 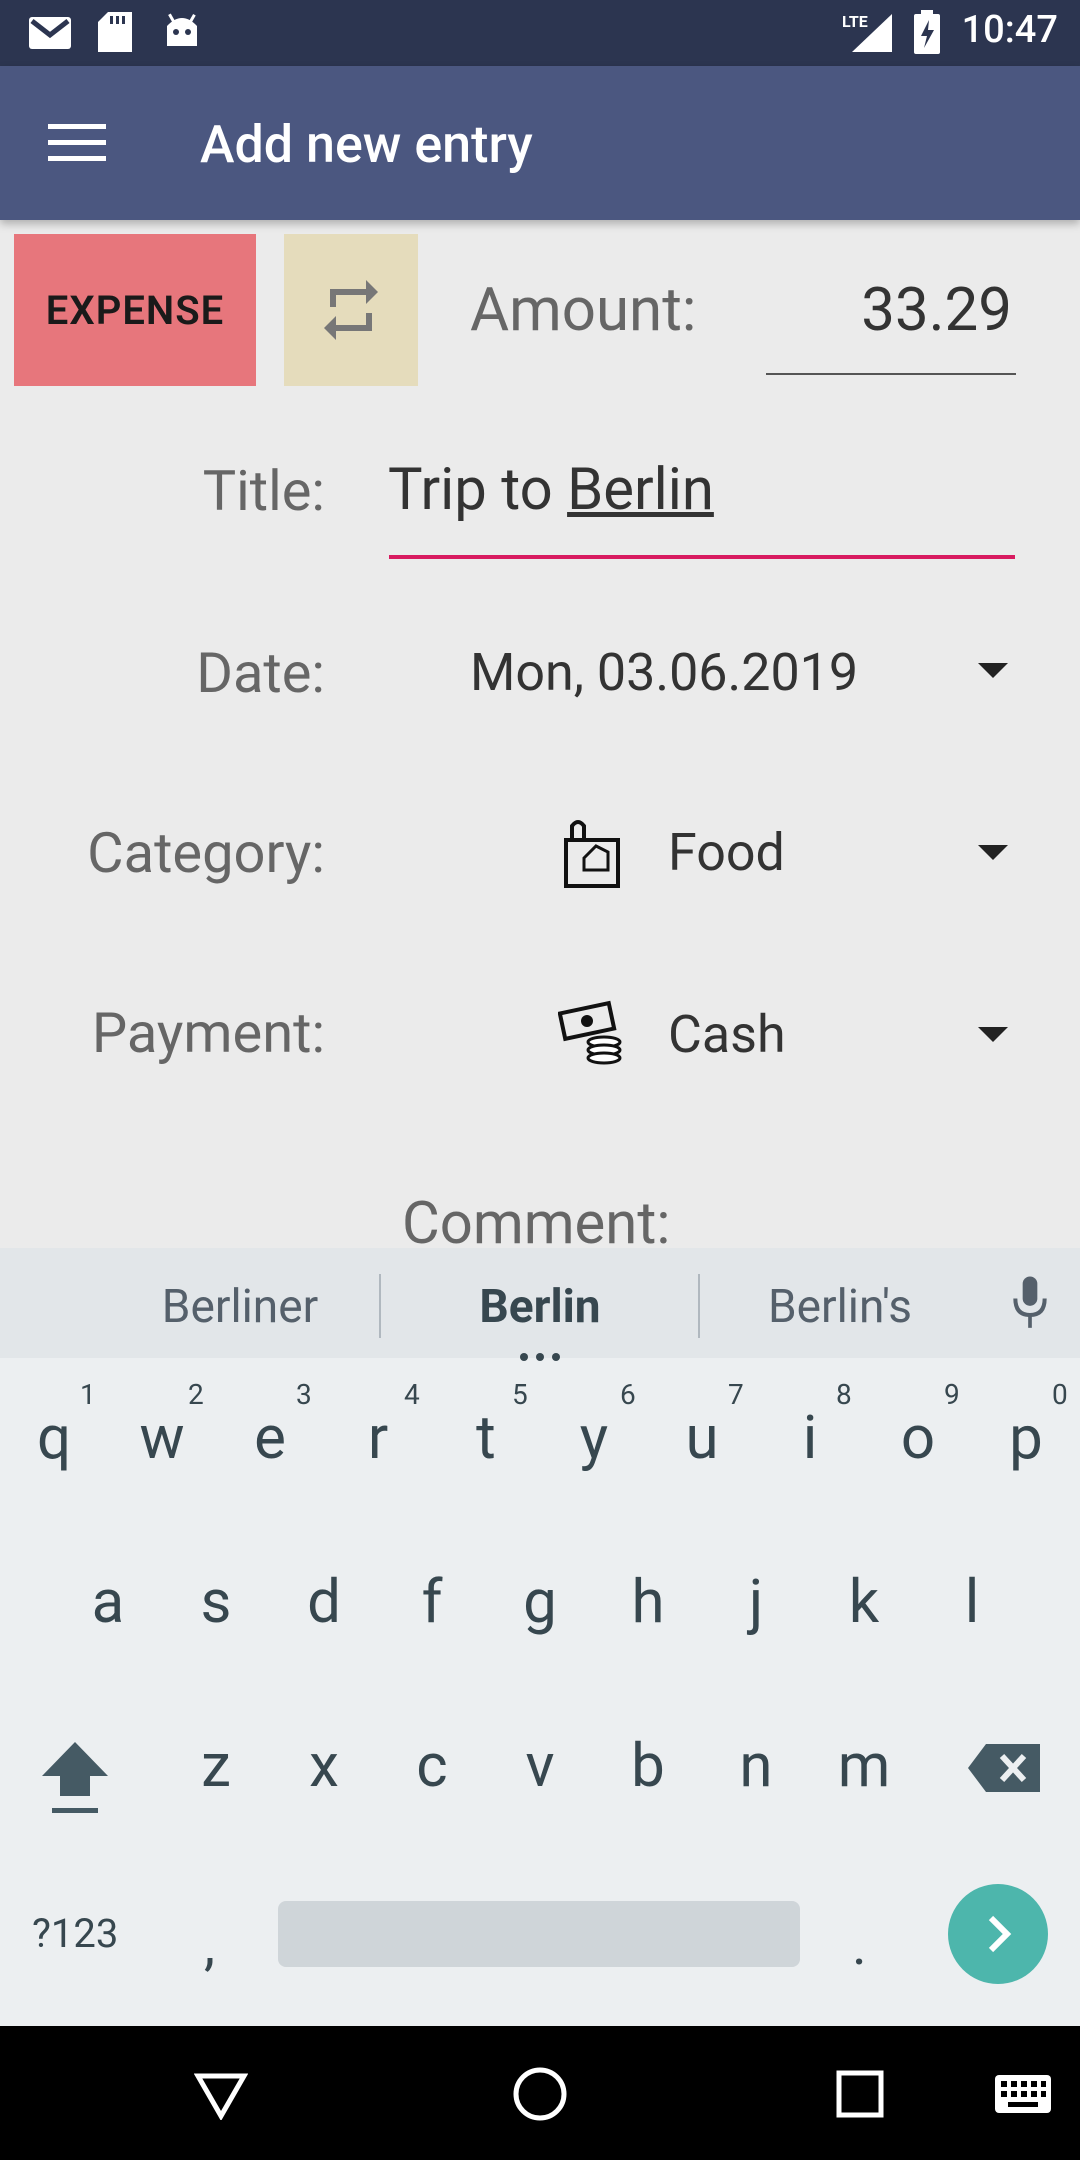 What do you see at coordinates (872, 33) in the screenshot?
I see `signal-icon` at bounding box center [872, 33].